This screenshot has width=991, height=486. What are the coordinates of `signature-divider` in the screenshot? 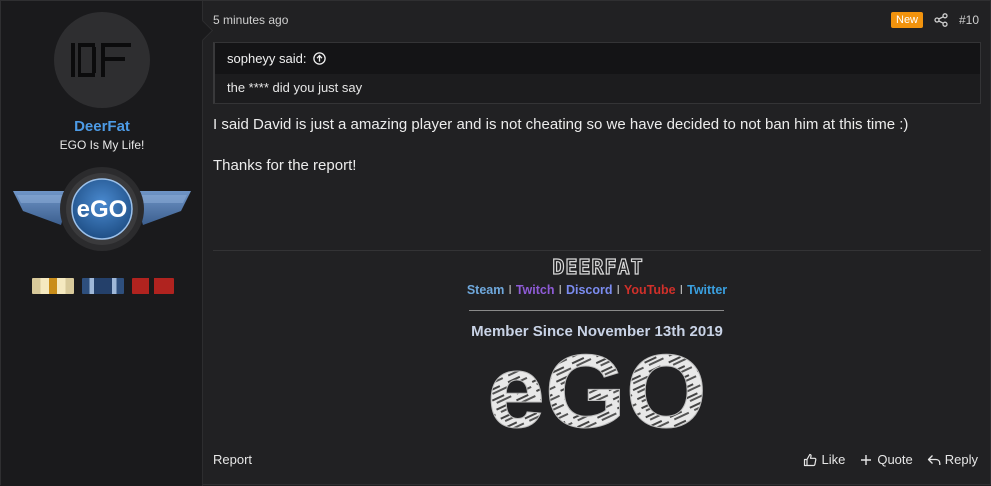 It's located at (597, 250).